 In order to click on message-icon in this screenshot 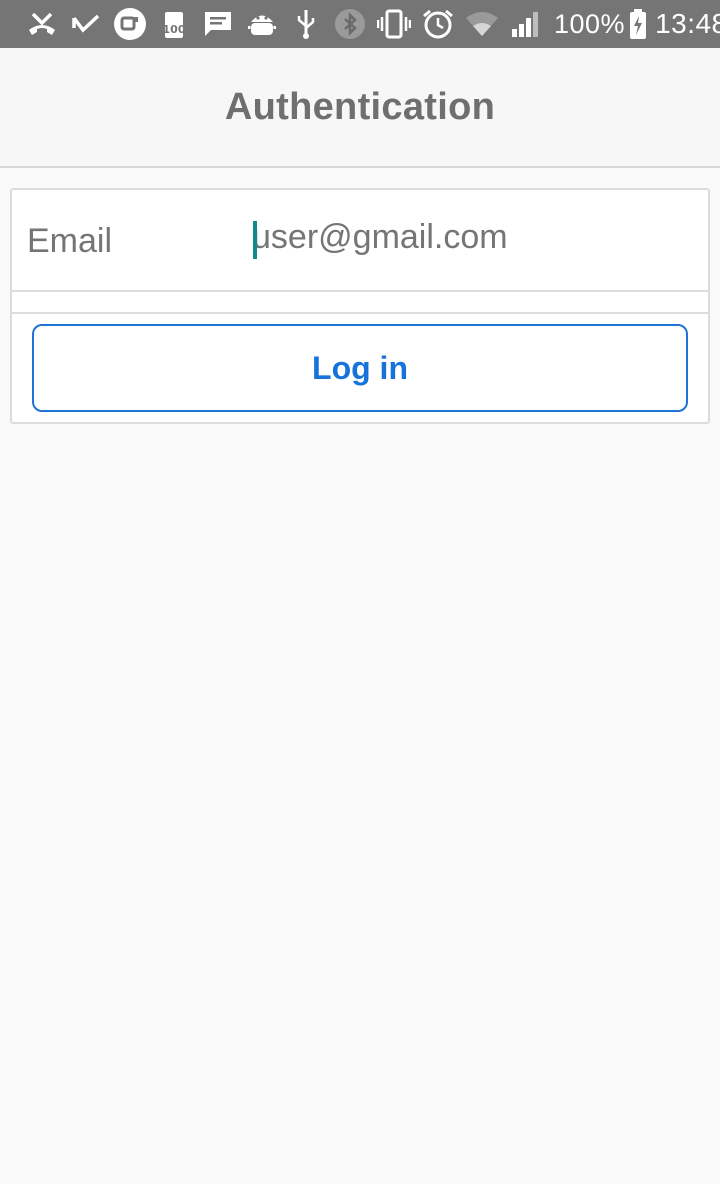, I will do `click(218, 24)`.